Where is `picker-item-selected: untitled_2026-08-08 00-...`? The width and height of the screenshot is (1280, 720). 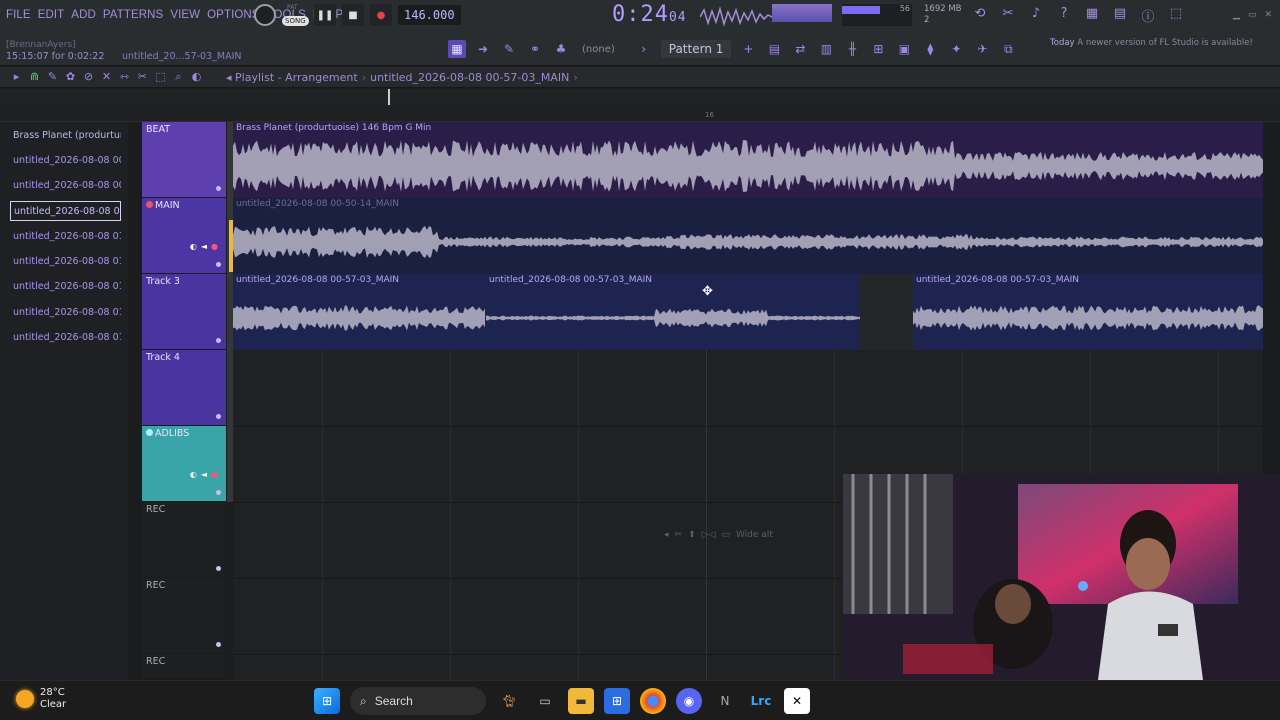 picker-item-selected: untitled_2026-08-08 00-... is located at coordinates (65, 211).